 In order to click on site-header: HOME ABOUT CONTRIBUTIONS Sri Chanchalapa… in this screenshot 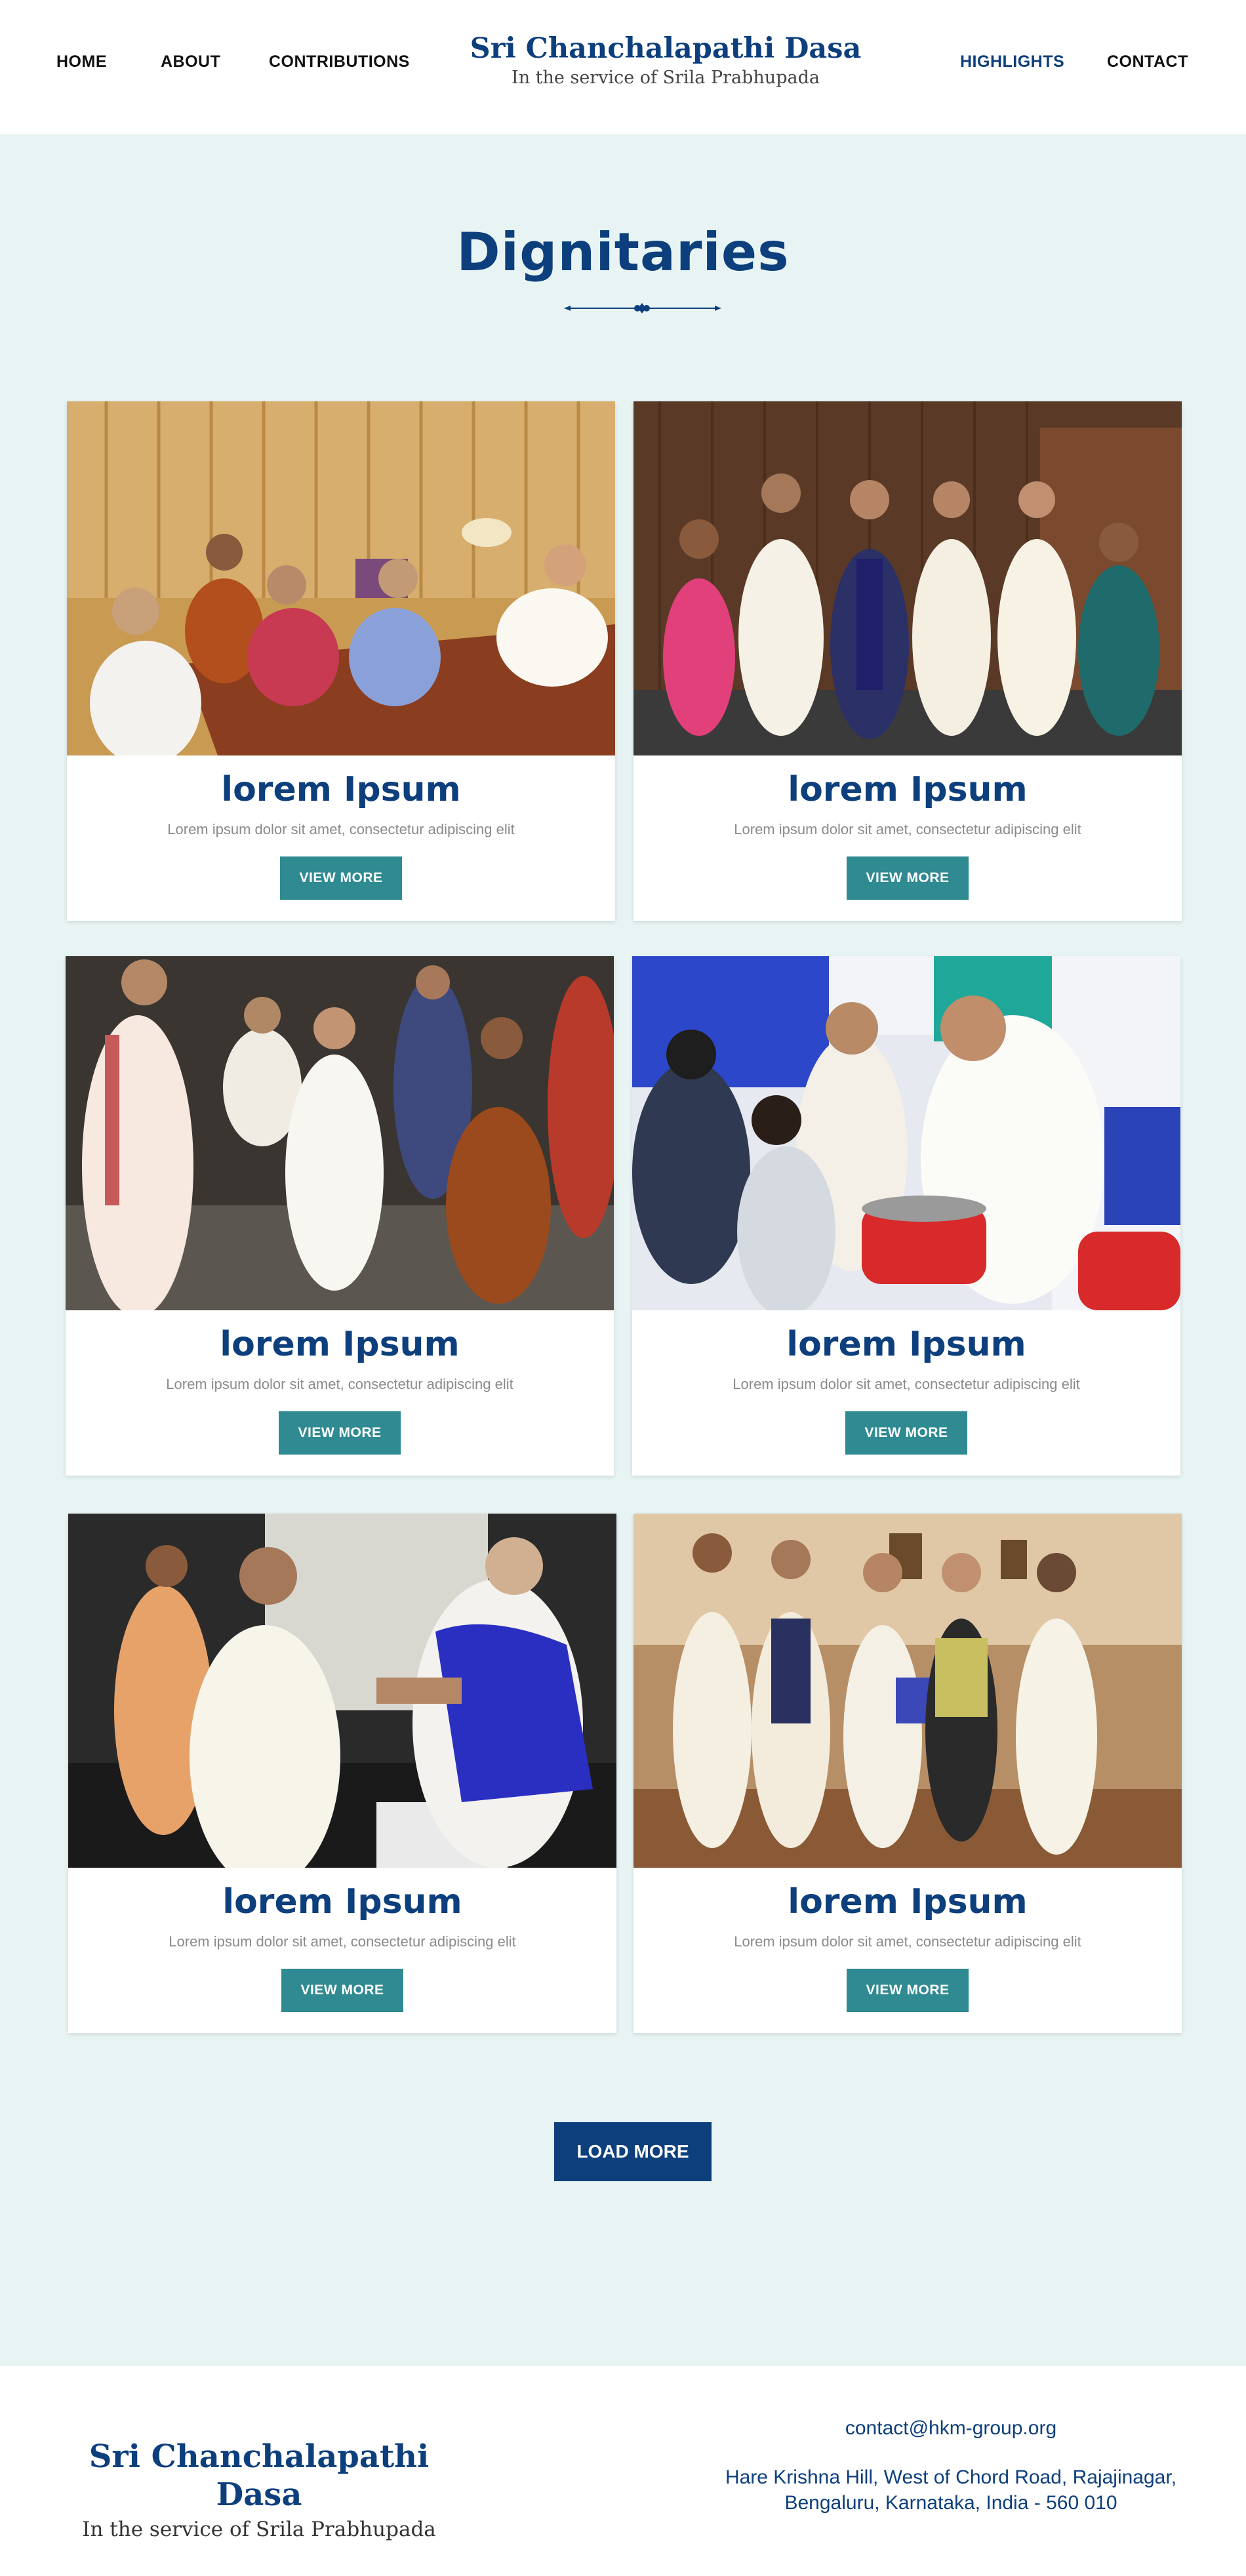, I will do `click(623, 67)`.